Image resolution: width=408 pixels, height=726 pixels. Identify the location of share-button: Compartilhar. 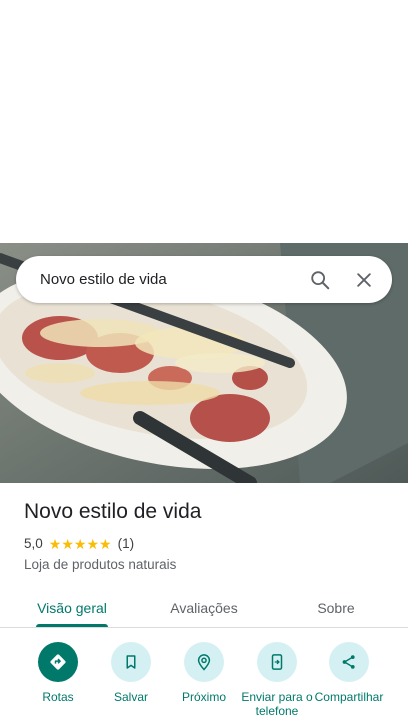
(349, 673).